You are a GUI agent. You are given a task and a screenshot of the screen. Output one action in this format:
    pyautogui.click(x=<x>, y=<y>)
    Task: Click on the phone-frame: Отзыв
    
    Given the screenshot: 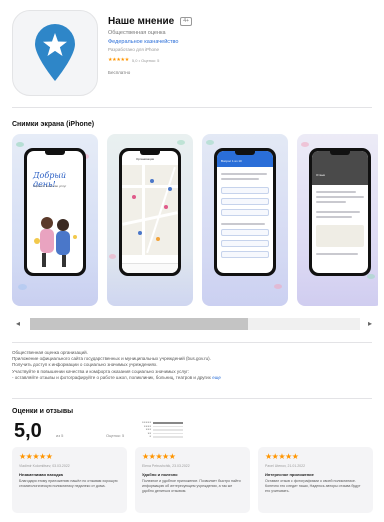 What is the action you would take?
    pyautogui.click(x=340, y=212)
    